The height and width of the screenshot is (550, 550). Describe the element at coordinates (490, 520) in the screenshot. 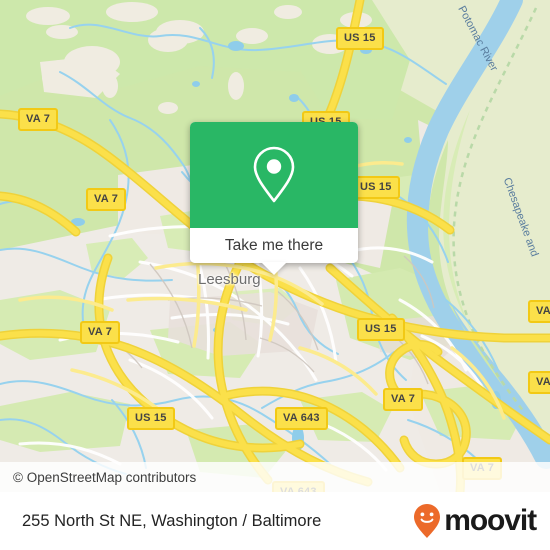

I see `moovit-wordmark: moovit` at that location.